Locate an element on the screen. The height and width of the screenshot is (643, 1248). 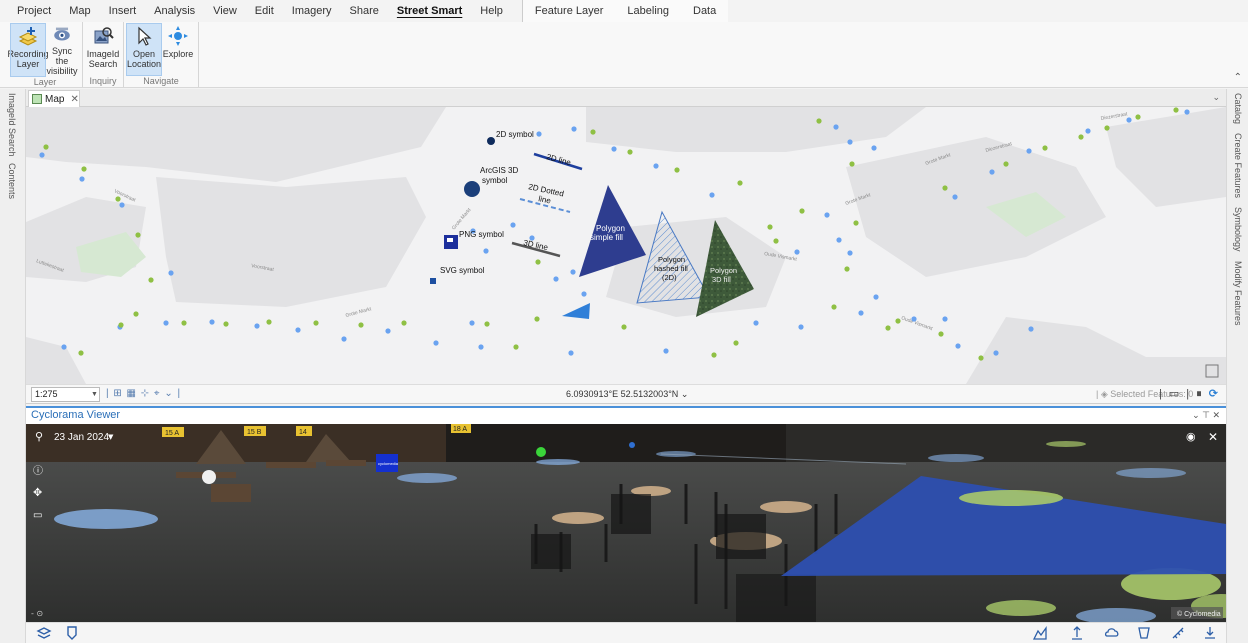
cyclorama-window-controls: ⌄ ⊤ ✕ is located at coordinates (1206, 415).